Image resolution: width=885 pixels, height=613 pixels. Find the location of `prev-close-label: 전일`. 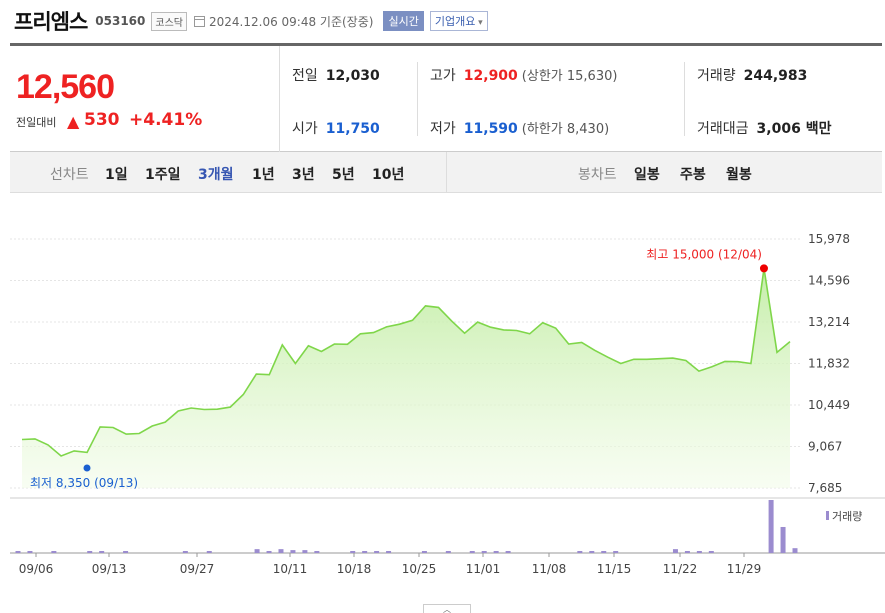

prev-close-label: 전일 is located at coordinates (305, 76).